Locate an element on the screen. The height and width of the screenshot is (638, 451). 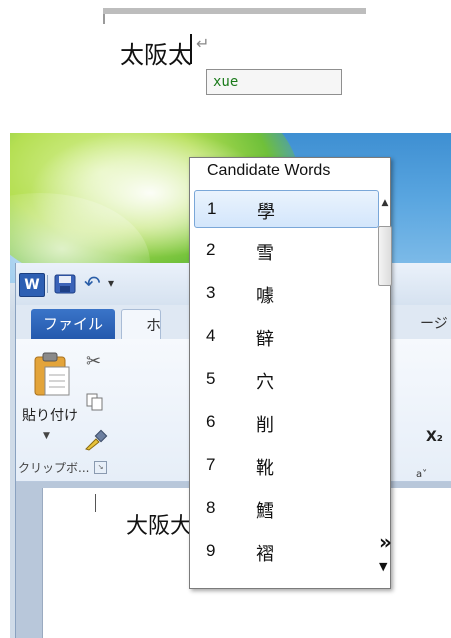
candidate-item: 6削 is located at coordinates (286, 423).